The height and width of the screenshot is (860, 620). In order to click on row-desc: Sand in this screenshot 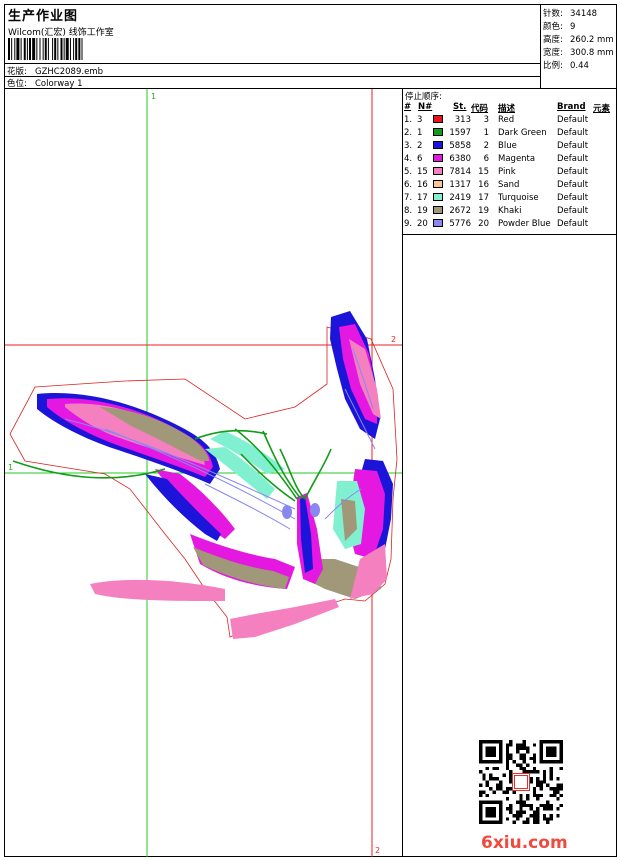, I will do `click(509, 185)`.